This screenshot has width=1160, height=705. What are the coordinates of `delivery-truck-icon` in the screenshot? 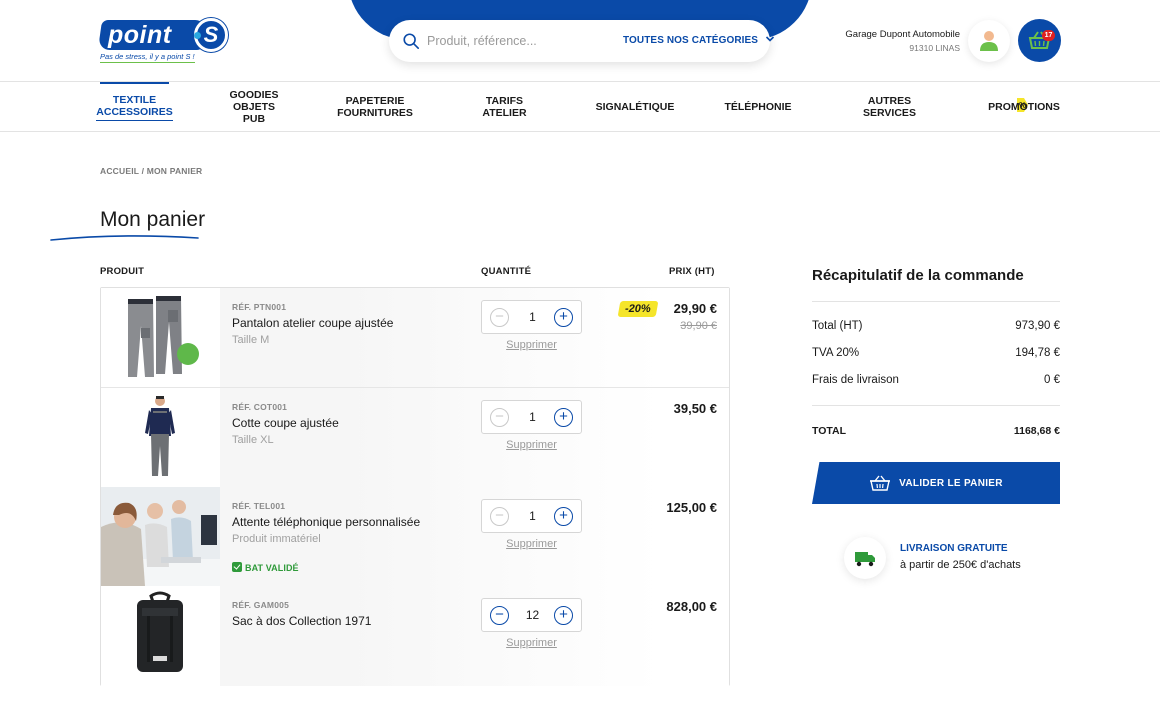 It's located at (865, 559).